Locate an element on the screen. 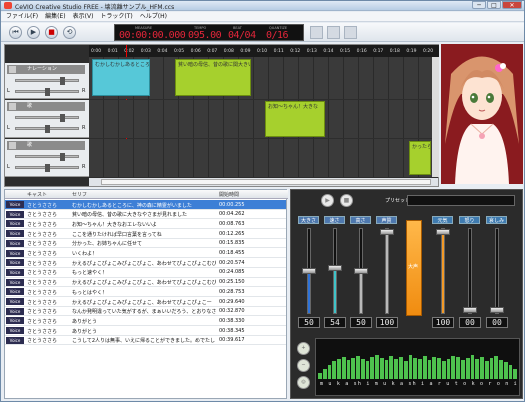  track-header-song-2: 歌 L R is located at coordinates (47, 158).